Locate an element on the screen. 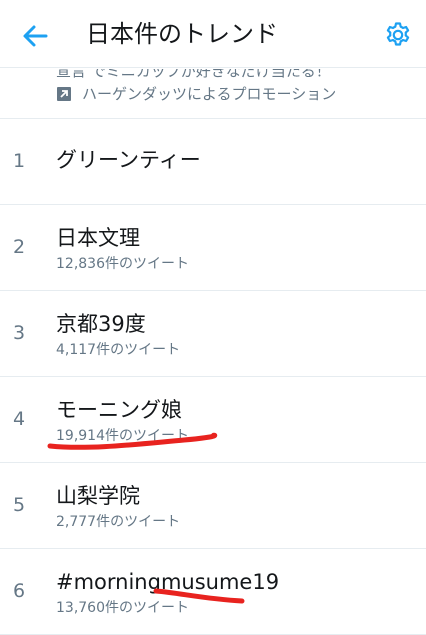 The width and height of the screenshot is (426, 635). page-title: 日本件のトレンド is located at coordinates (182, 34).